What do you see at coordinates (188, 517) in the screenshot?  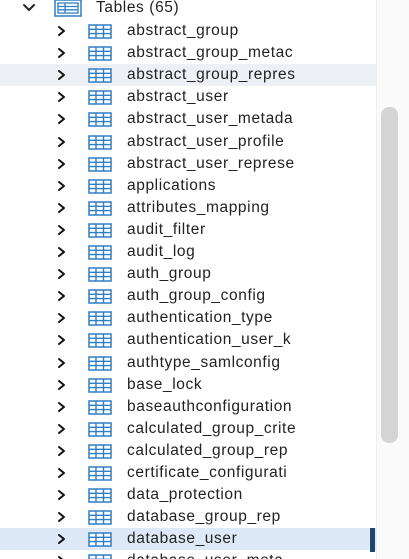 I see `table-row: database_group_rep` at bounding box center [188, 517].